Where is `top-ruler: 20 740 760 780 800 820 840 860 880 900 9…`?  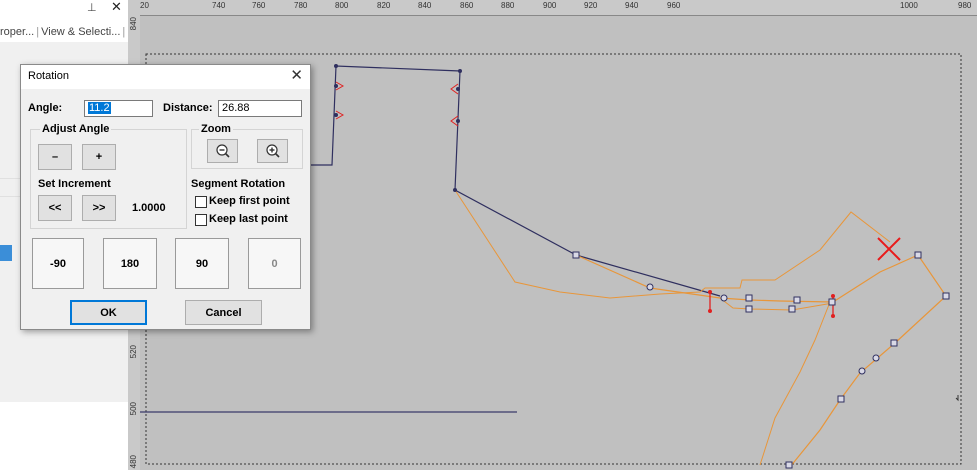 top-ruler: 20 740 760 780 800 820 840 860 880 900 9… is located at coordinates (552, 8).